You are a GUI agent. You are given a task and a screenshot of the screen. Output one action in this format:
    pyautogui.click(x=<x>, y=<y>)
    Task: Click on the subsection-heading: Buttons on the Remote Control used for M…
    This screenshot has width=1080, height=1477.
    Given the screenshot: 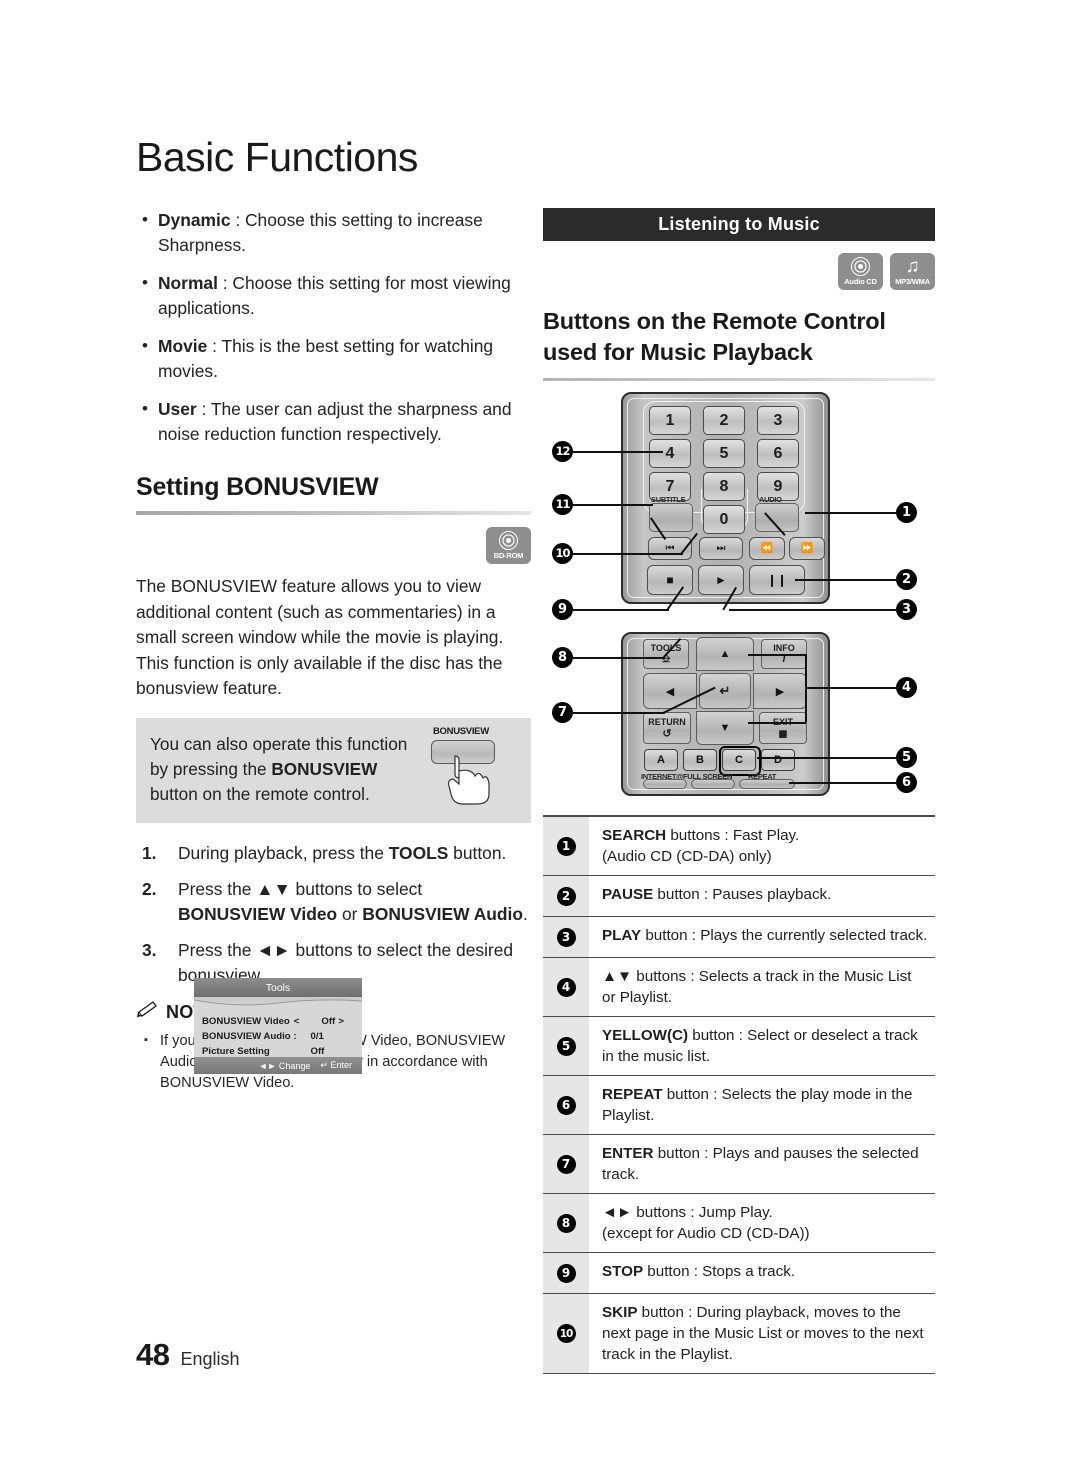 What is the action you would take?
    pyautogui.click(x=714, y=336)
    